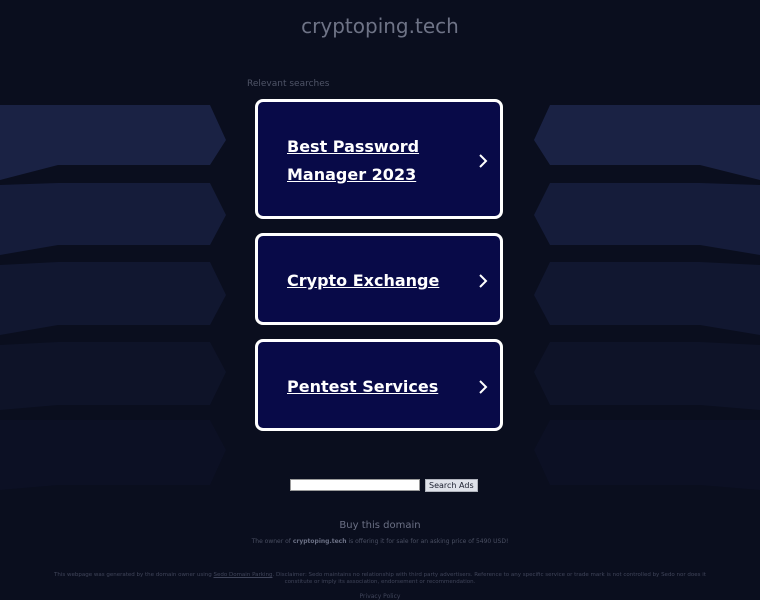 This screenshot has width=760, height=600. Describe the element at coordinates (271, 541) in the screenshot. I see `owner-prefix: The owner of` at that location.